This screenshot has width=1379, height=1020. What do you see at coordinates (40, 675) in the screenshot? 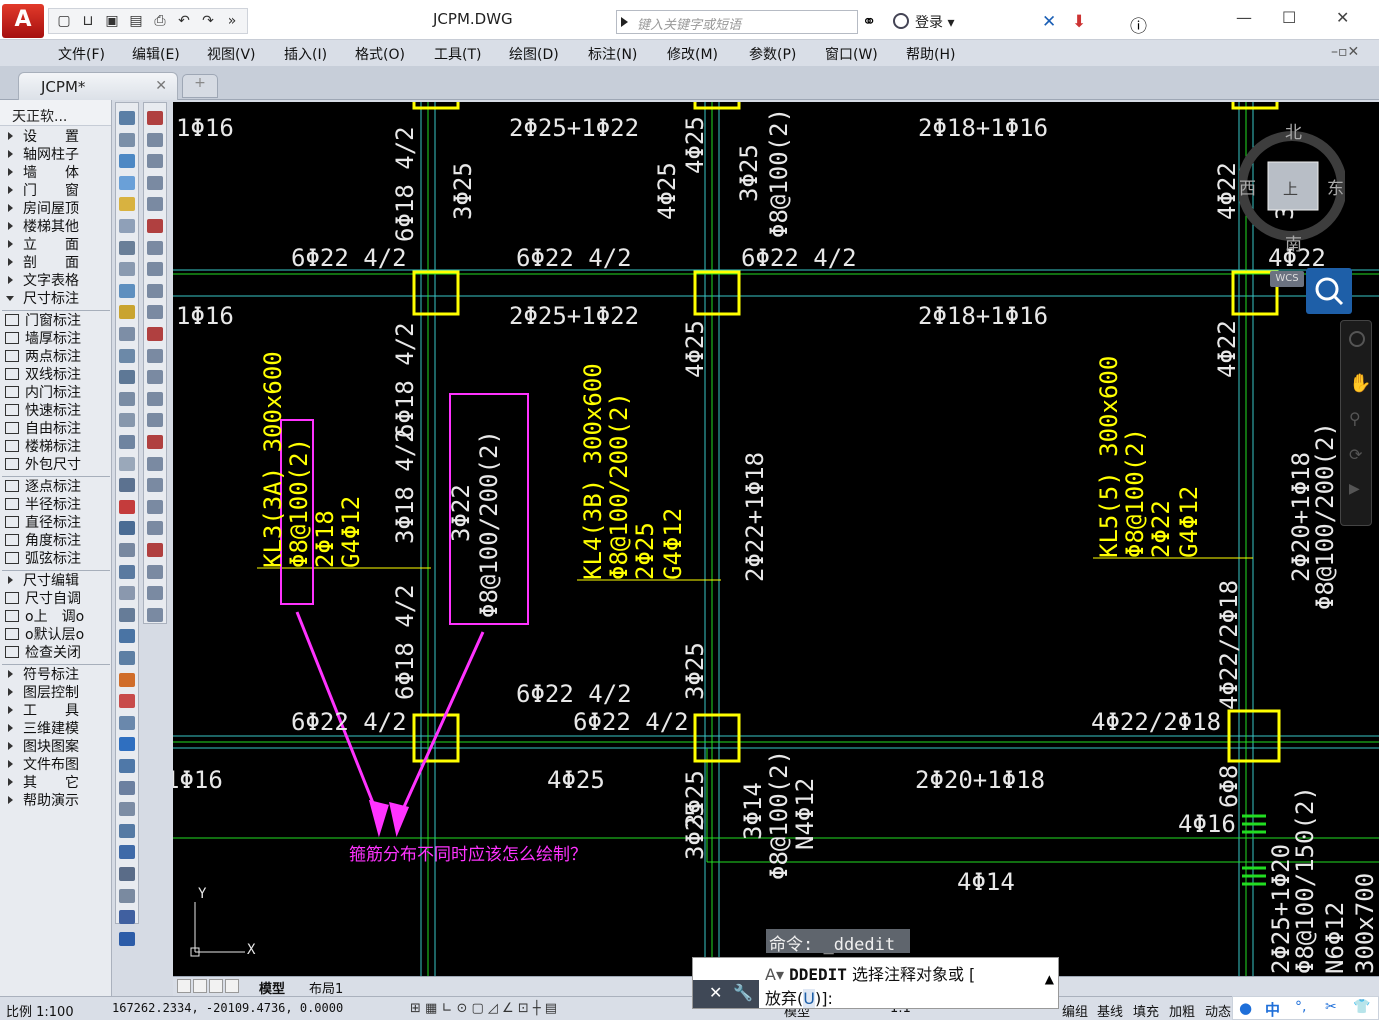
I see `panel-item: 符号标注` at bounding box center [40, 675].